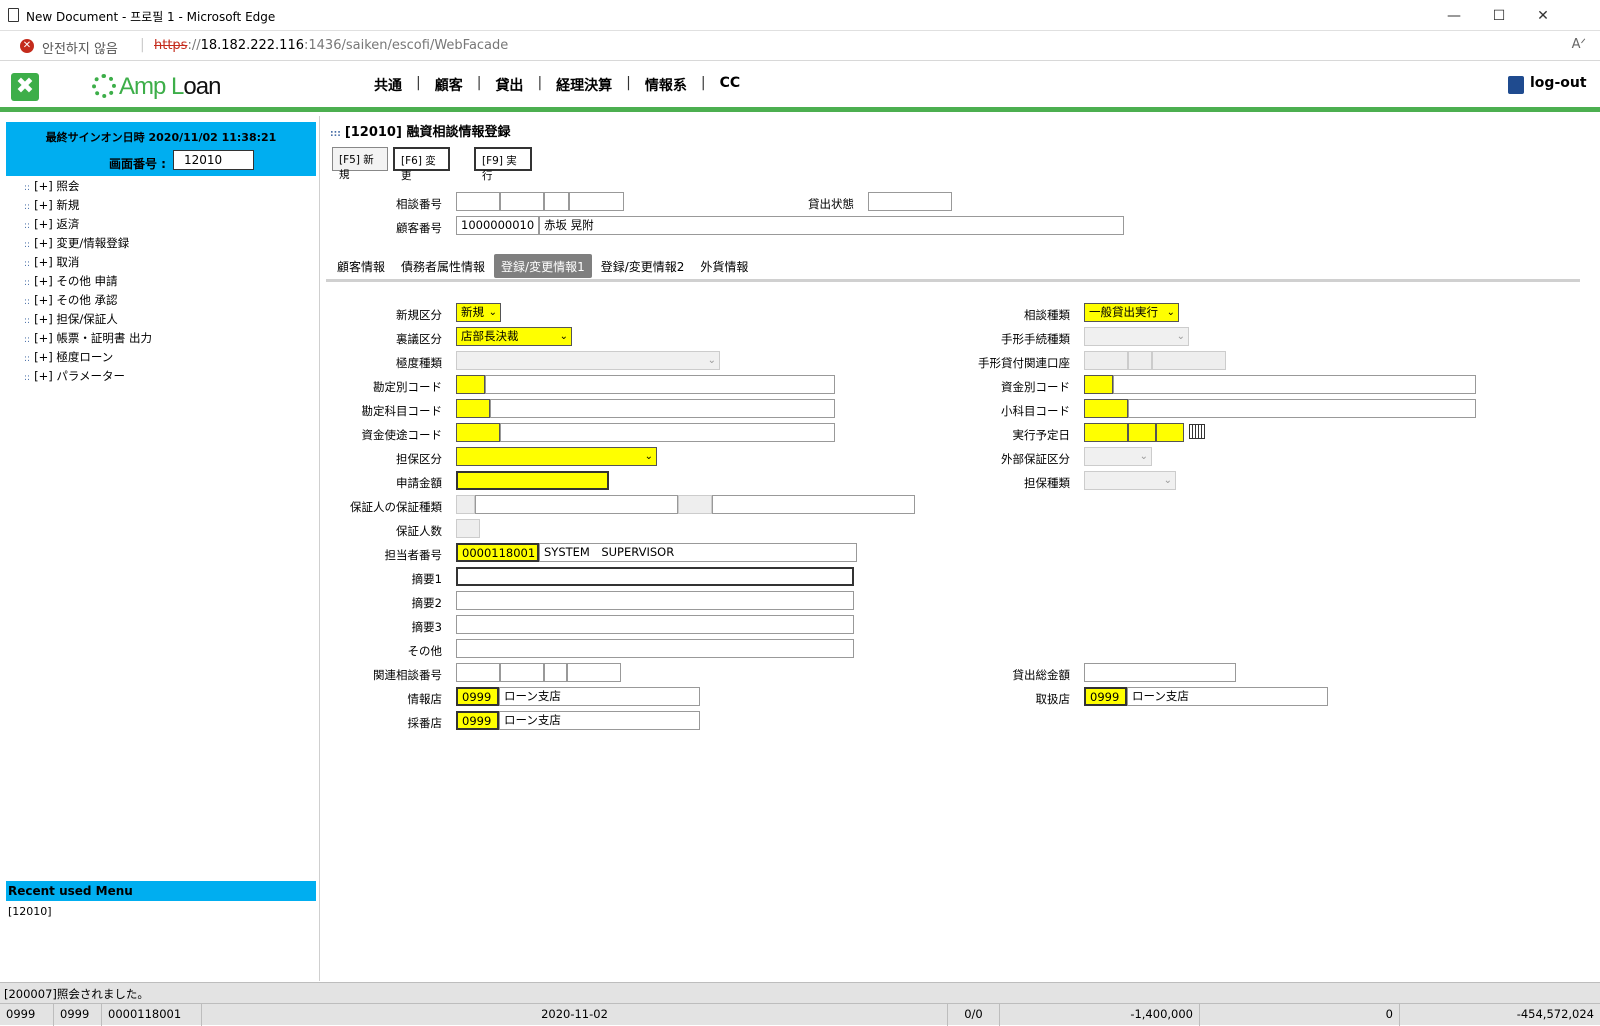  I want to click on maximize-button: ☐, so click(1499, 16).